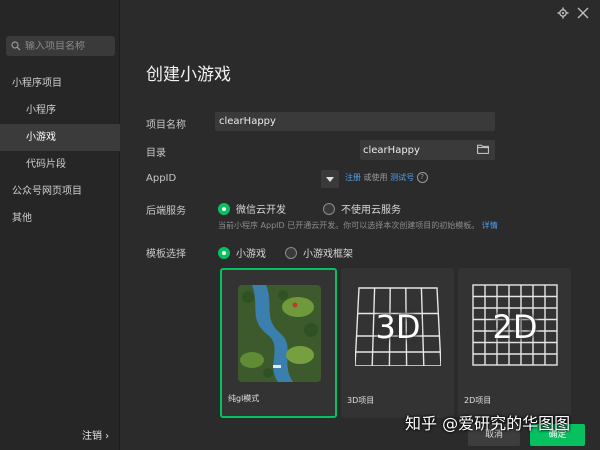 The width and height of the screenshot is (600, 450). I want to click on radio-minigame-framework-label: 小游戏框架, so click(328, 254).